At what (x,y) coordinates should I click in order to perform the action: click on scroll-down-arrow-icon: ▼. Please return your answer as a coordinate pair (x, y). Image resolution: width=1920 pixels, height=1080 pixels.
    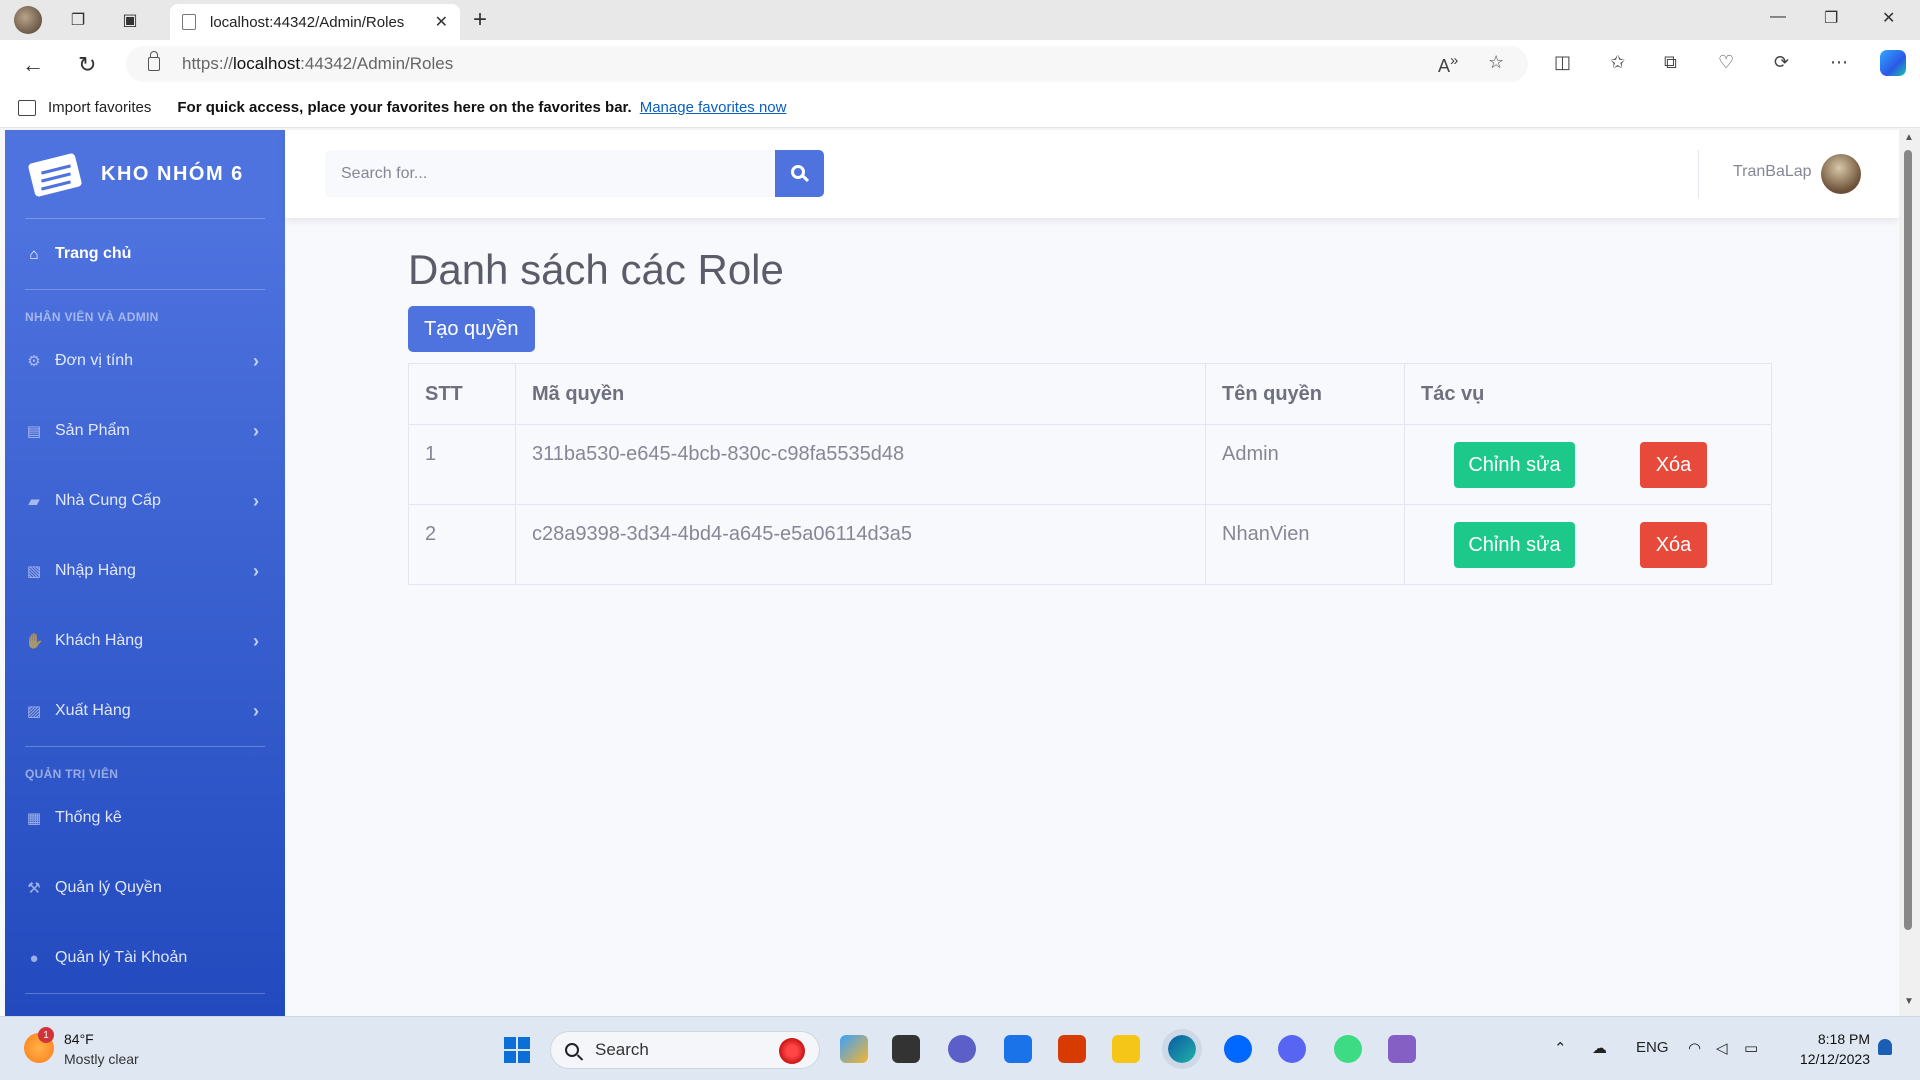
    Looking at the image, I should click on (1909, 1001).